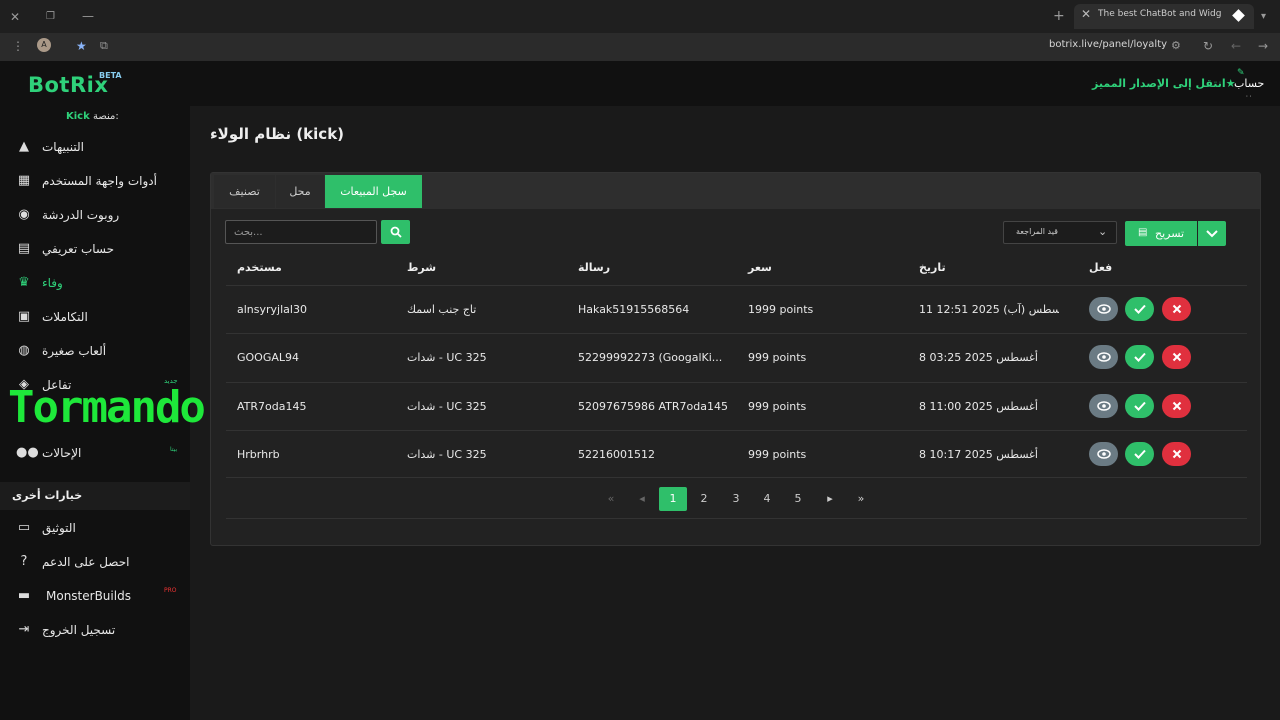 The image size is (1280, 720). I want to click on sidebar-item-widgets: ▦ أدوات واجهة المستخدم, so click(95, 182).